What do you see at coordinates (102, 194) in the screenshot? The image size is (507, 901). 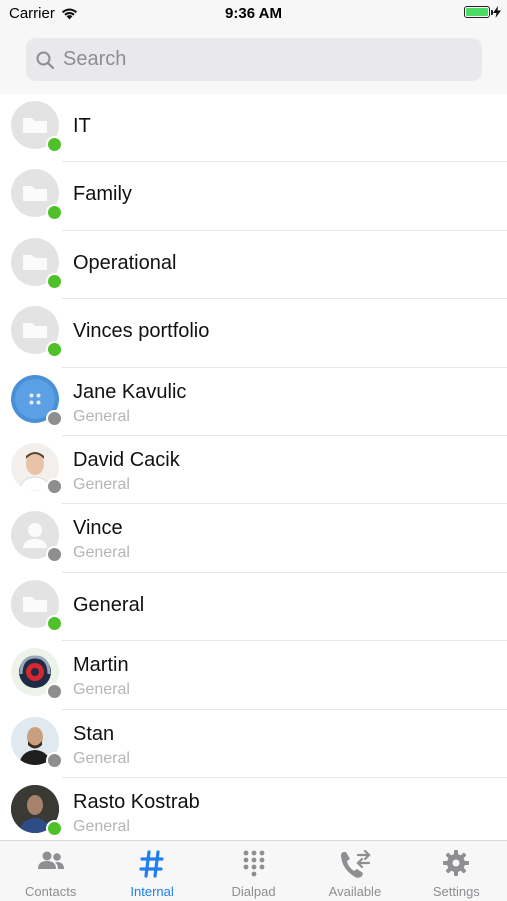 I see `contact-name: Family` at bounding box center [102, 194].